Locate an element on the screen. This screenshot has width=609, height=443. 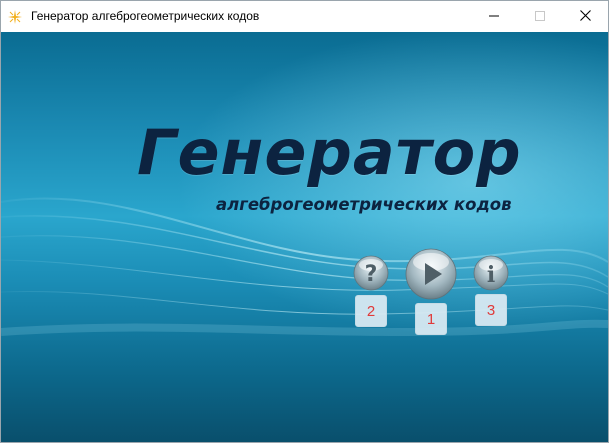
close-icon is located at coordinates (585, 17).